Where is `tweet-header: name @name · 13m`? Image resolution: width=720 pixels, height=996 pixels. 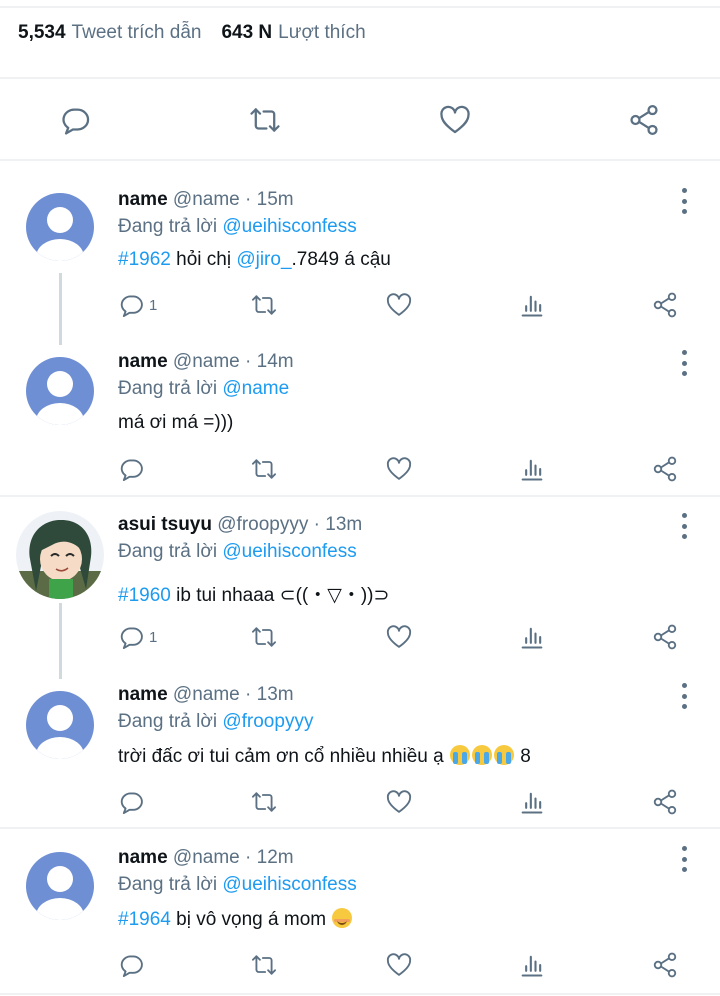 tweet-header: name @name · 13m is located at coordinates (206, 695).